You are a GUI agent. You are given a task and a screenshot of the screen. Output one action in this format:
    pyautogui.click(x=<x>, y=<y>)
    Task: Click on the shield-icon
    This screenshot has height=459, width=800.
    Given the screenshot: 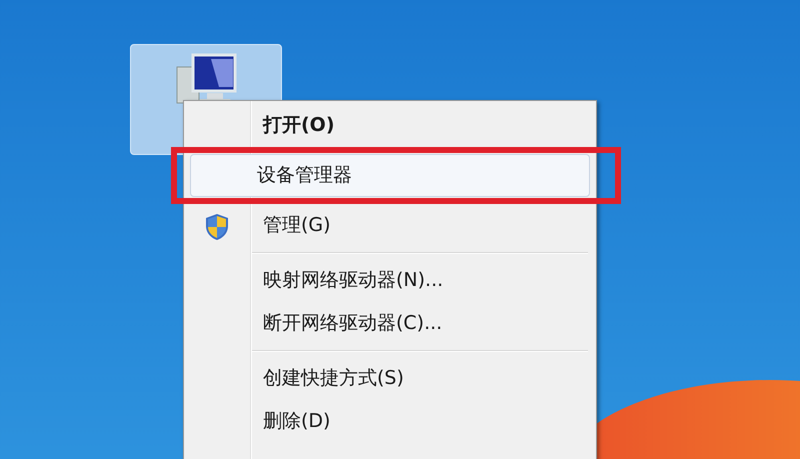 What is the action you would take?
    pyautogui.click(x=217, y=227)
    